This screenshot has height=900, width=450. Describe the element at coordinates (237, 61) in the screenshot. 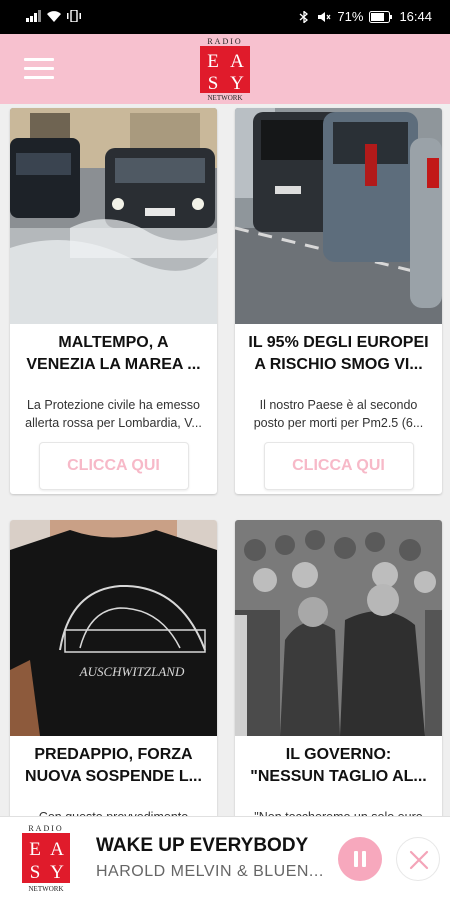

I see `logo-letter-a: A` at that location.